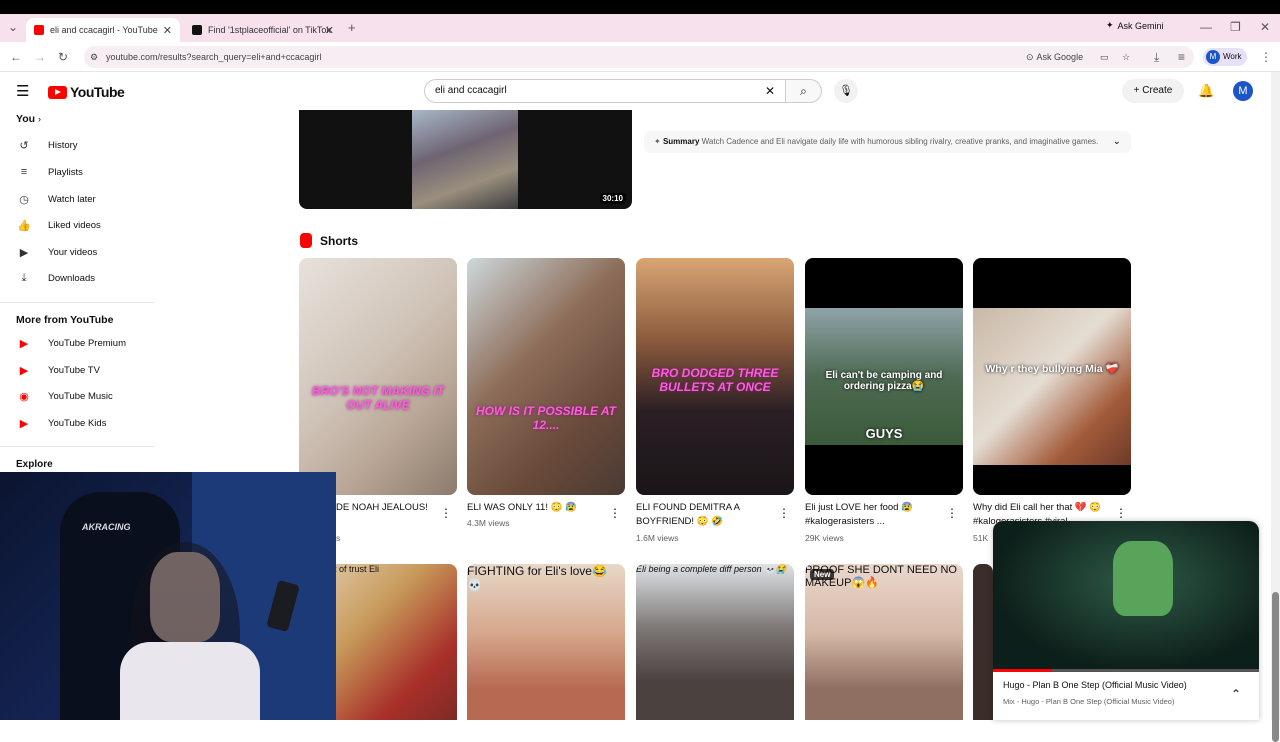  What do you see at coordinates (24, 370) in the screenshot?
I see `youtube-tv-icon: ▶` at bounding box center [24, 370].